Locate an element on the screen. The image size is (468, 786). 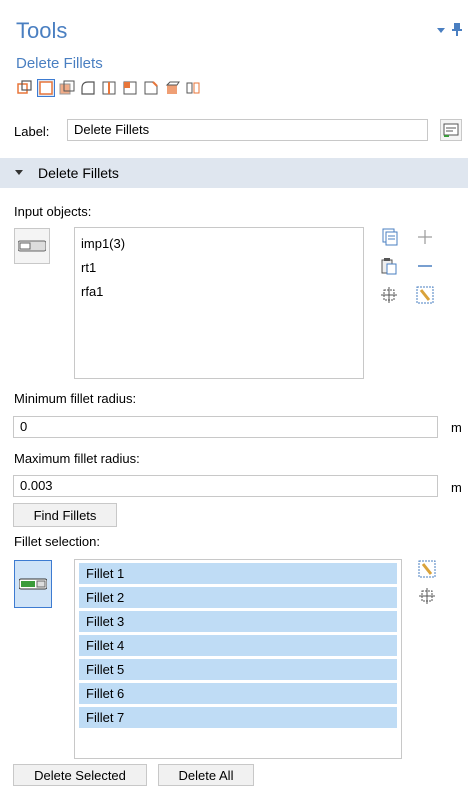
panel-title: Tools is located at coordinates (42, 30).